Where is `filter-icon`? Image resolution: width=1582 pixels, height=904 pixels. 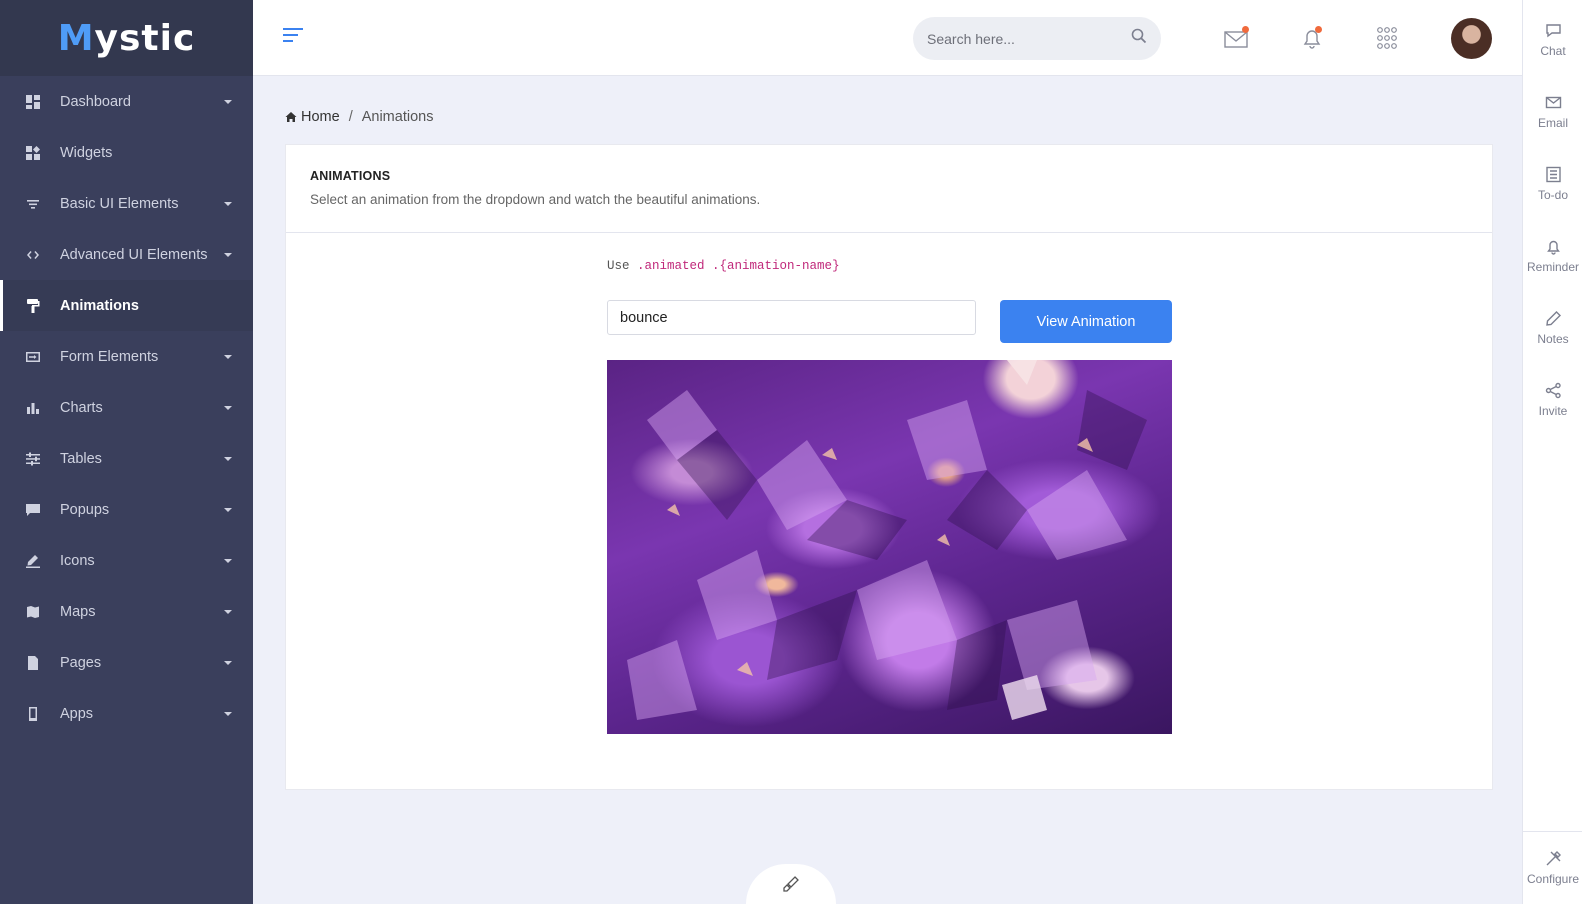
filter-icon is located at coordinates (33, 204).